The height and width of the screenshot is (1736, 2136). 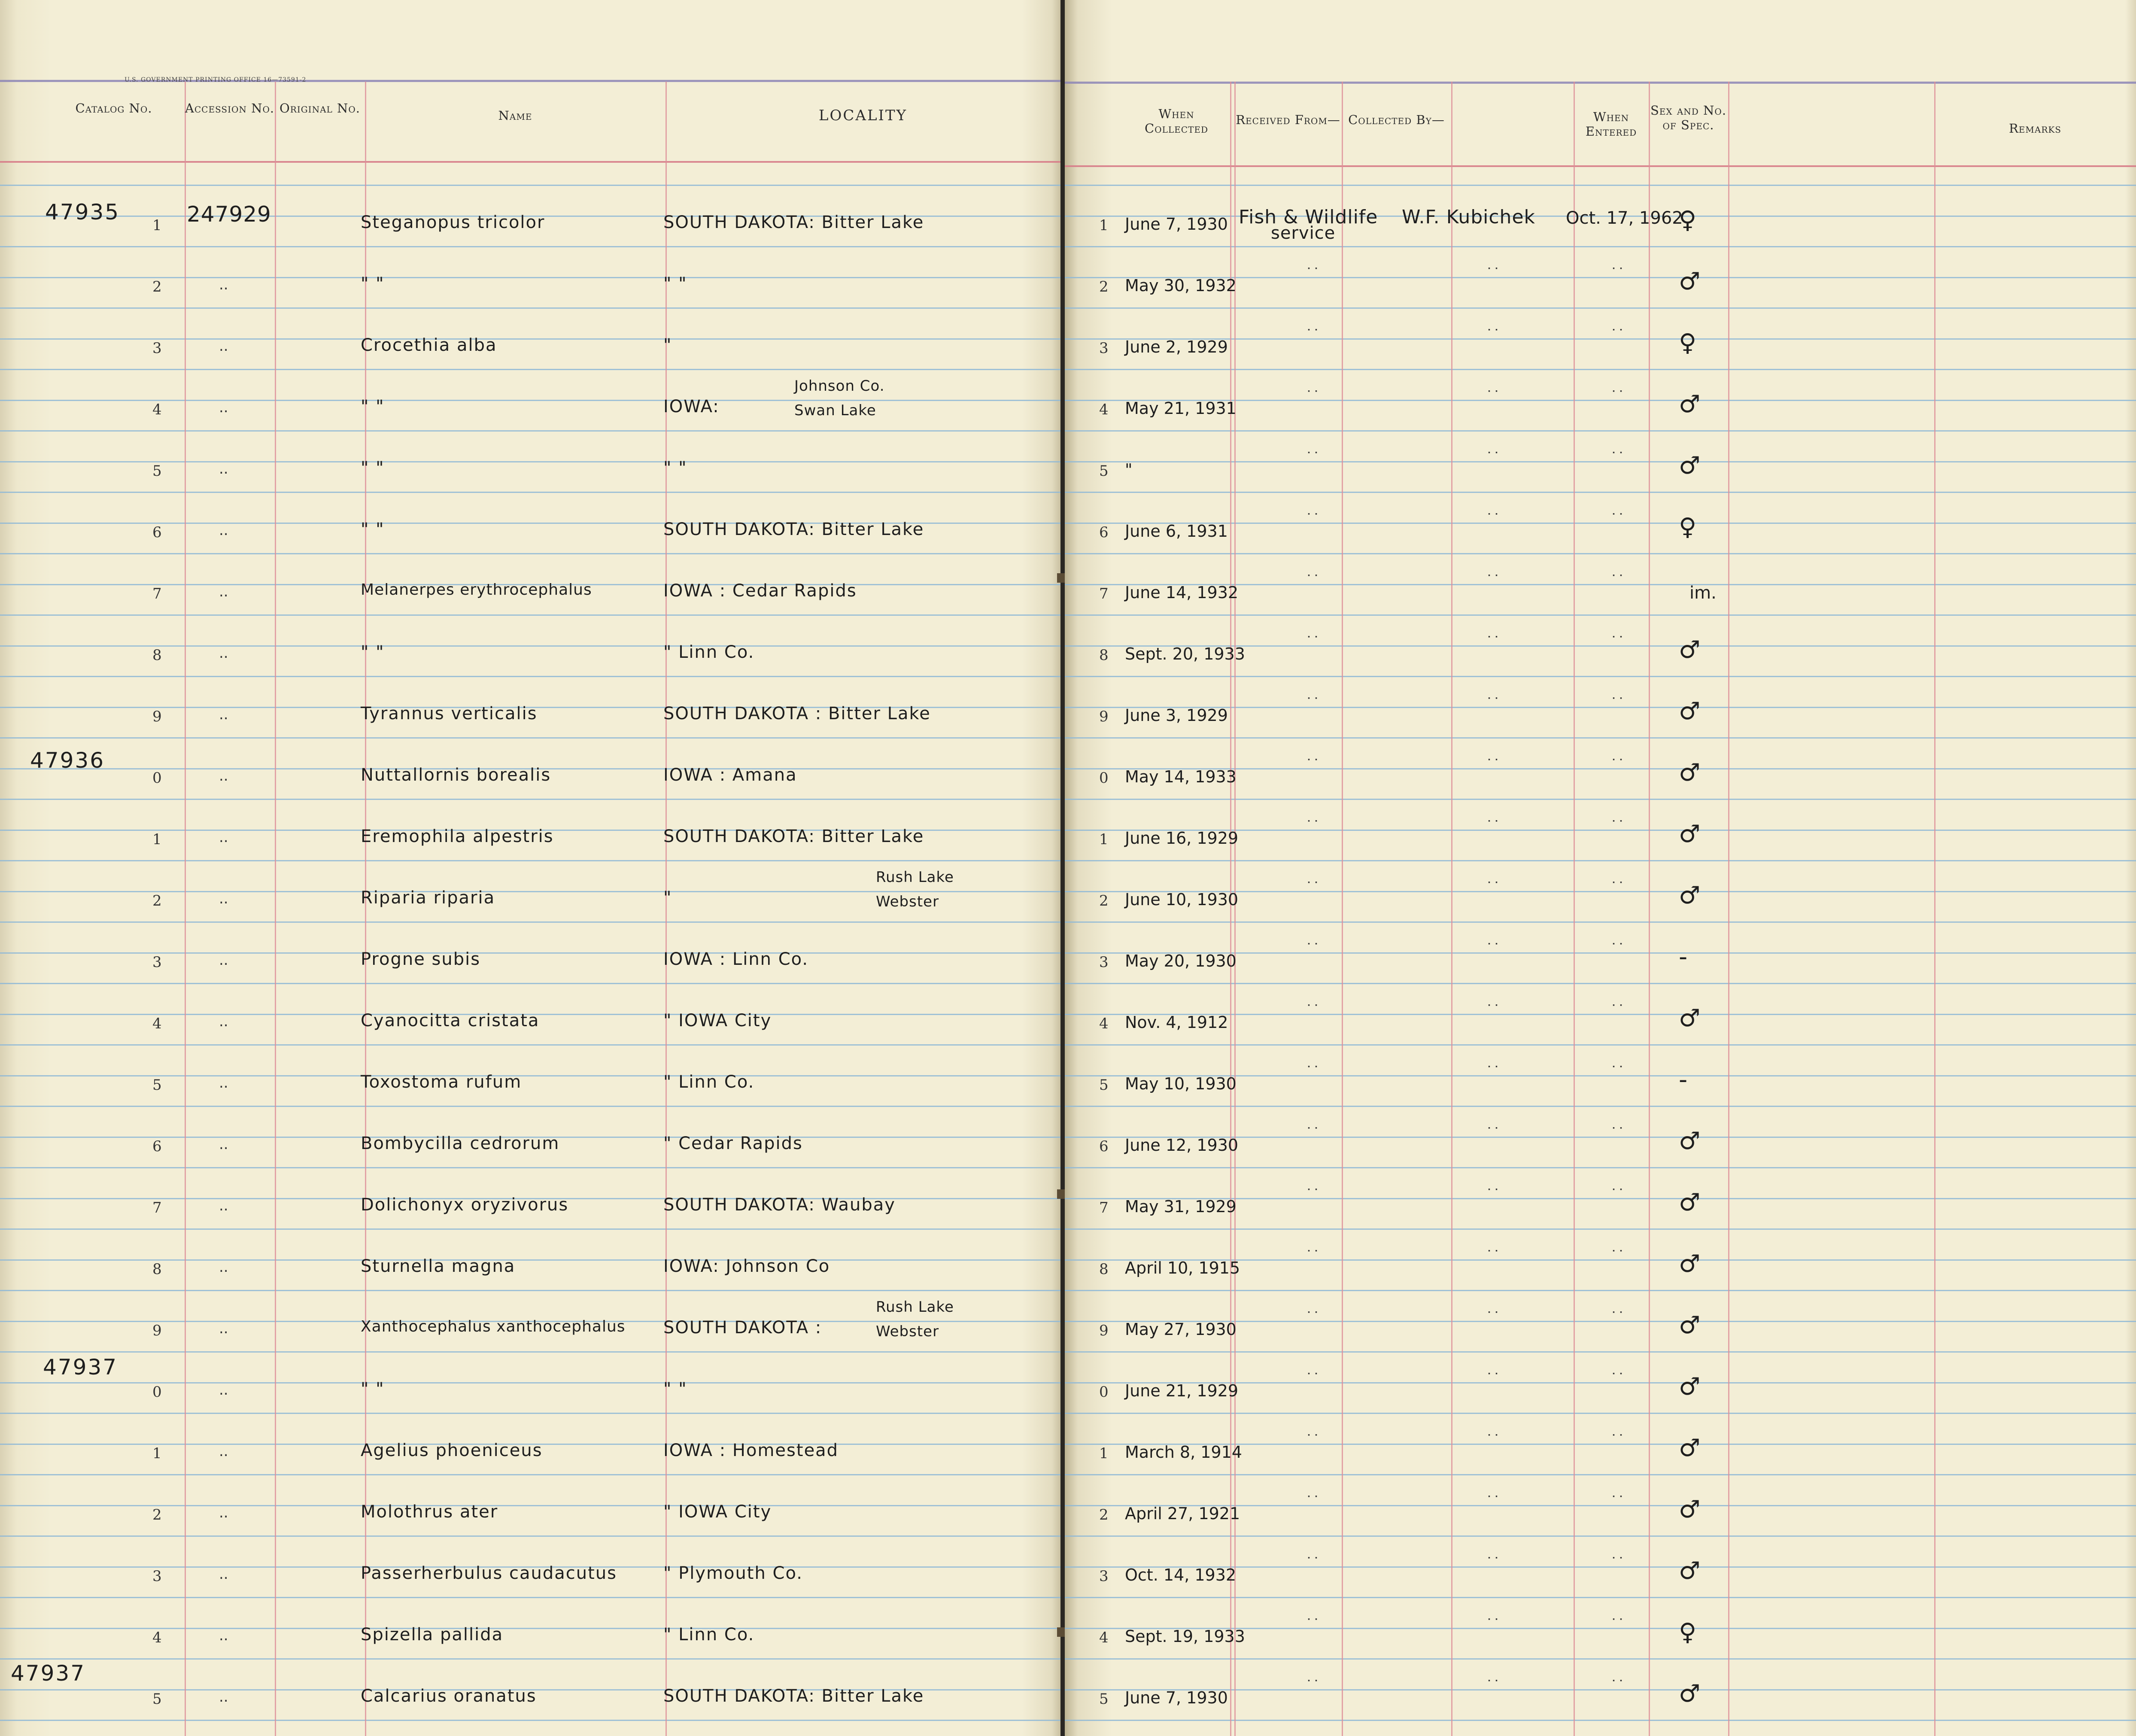 What do you see at coordinates (760, 591) in the screenshot?
I see `locality: IOWA : Cedar Rapids` at bounding box center [760, 591].